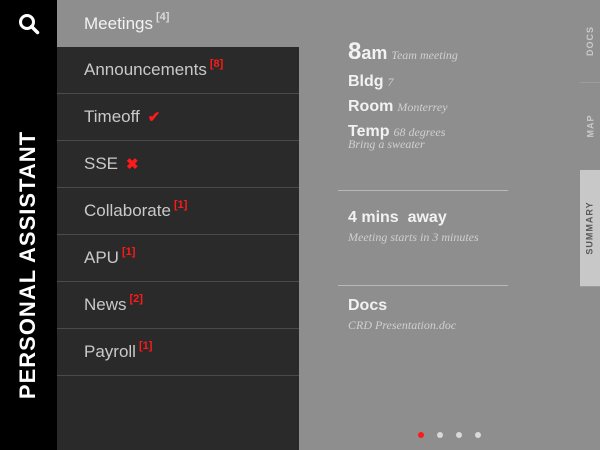 The height and width of the screenshot is (450, 600). What do you see at coordinates (178, 164) in the screenshot?
I see `menu-item-sse: SSE ✖` at bounding box center [178, 164].